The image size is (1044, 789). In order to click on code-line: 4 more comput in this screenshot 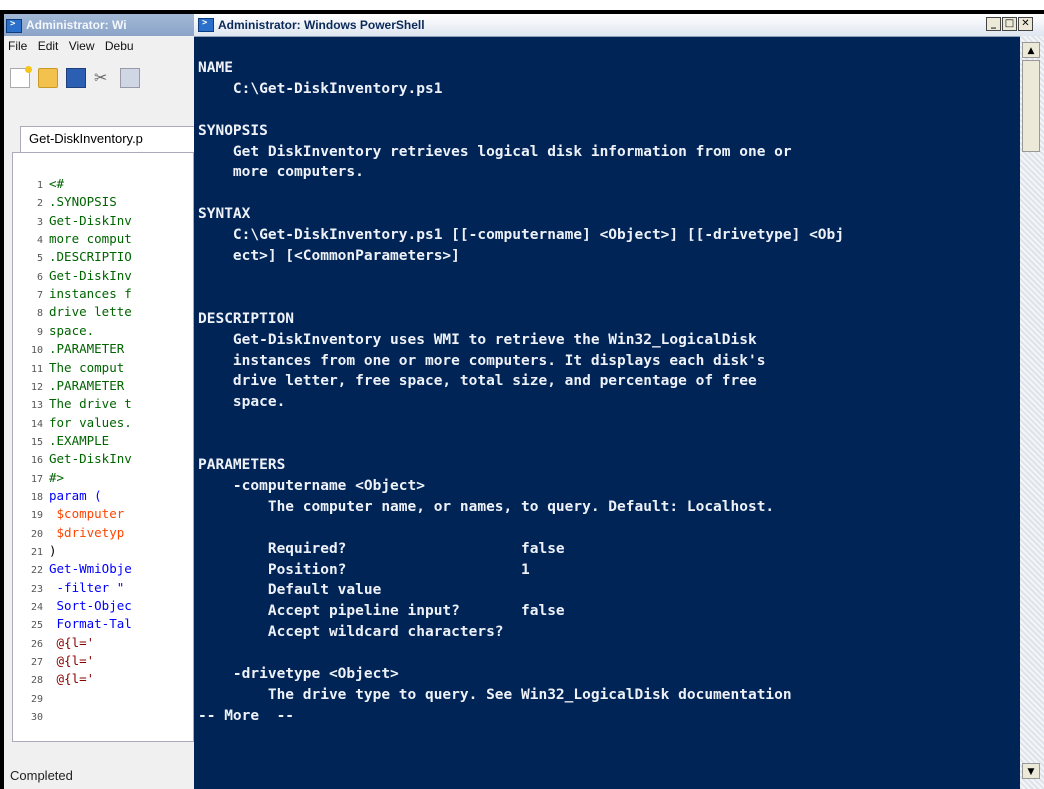, I will do `click(103, 239)`.